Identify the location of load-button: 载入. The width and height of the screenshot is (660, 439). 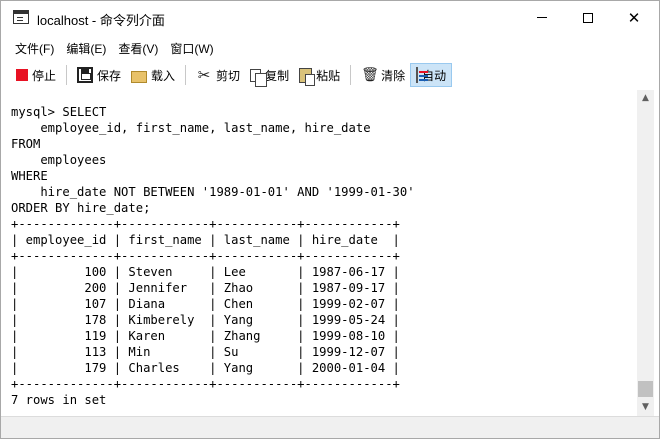
(153, 75).